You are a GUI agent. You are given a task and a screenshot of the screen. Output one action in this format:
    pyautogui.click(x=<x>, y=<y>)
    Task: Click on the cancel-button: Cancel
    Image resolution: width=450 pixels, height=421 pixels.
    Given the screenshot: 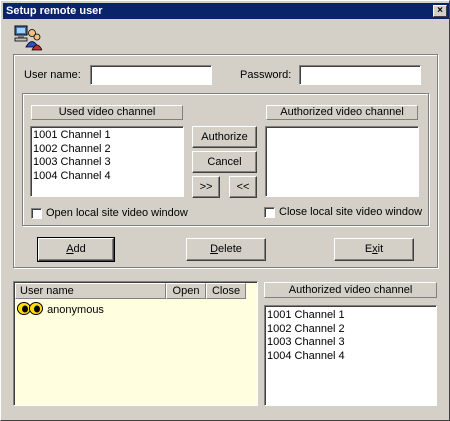 What is the action you would take?
    pyautogui.click(x=224, y=162)
    